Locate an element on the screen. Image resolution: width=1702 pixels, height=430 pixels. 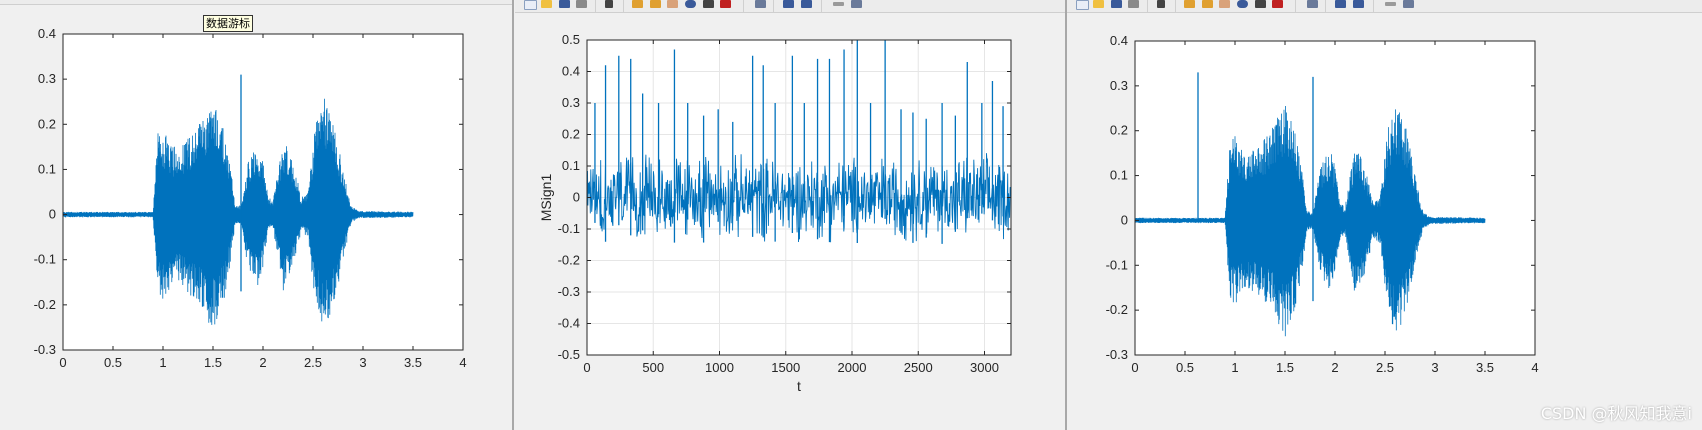
y-tick-label: -0.4 is located at coordinates (569, 323).